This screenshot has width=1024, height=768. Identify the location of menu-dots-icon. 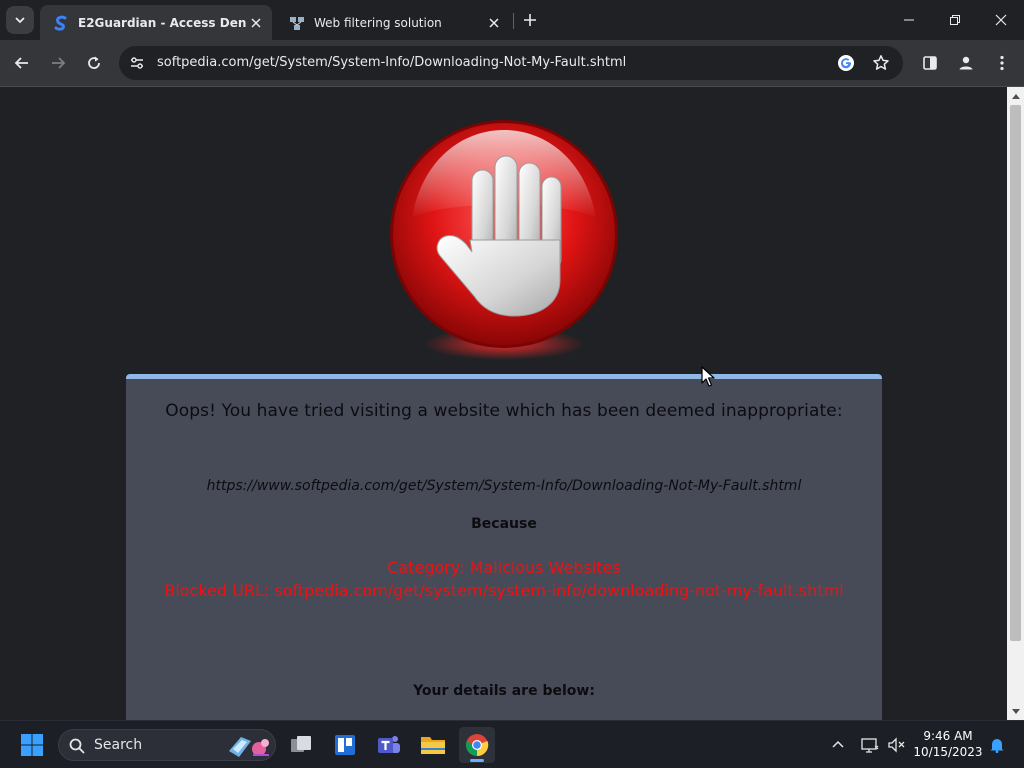
(1002, 63).